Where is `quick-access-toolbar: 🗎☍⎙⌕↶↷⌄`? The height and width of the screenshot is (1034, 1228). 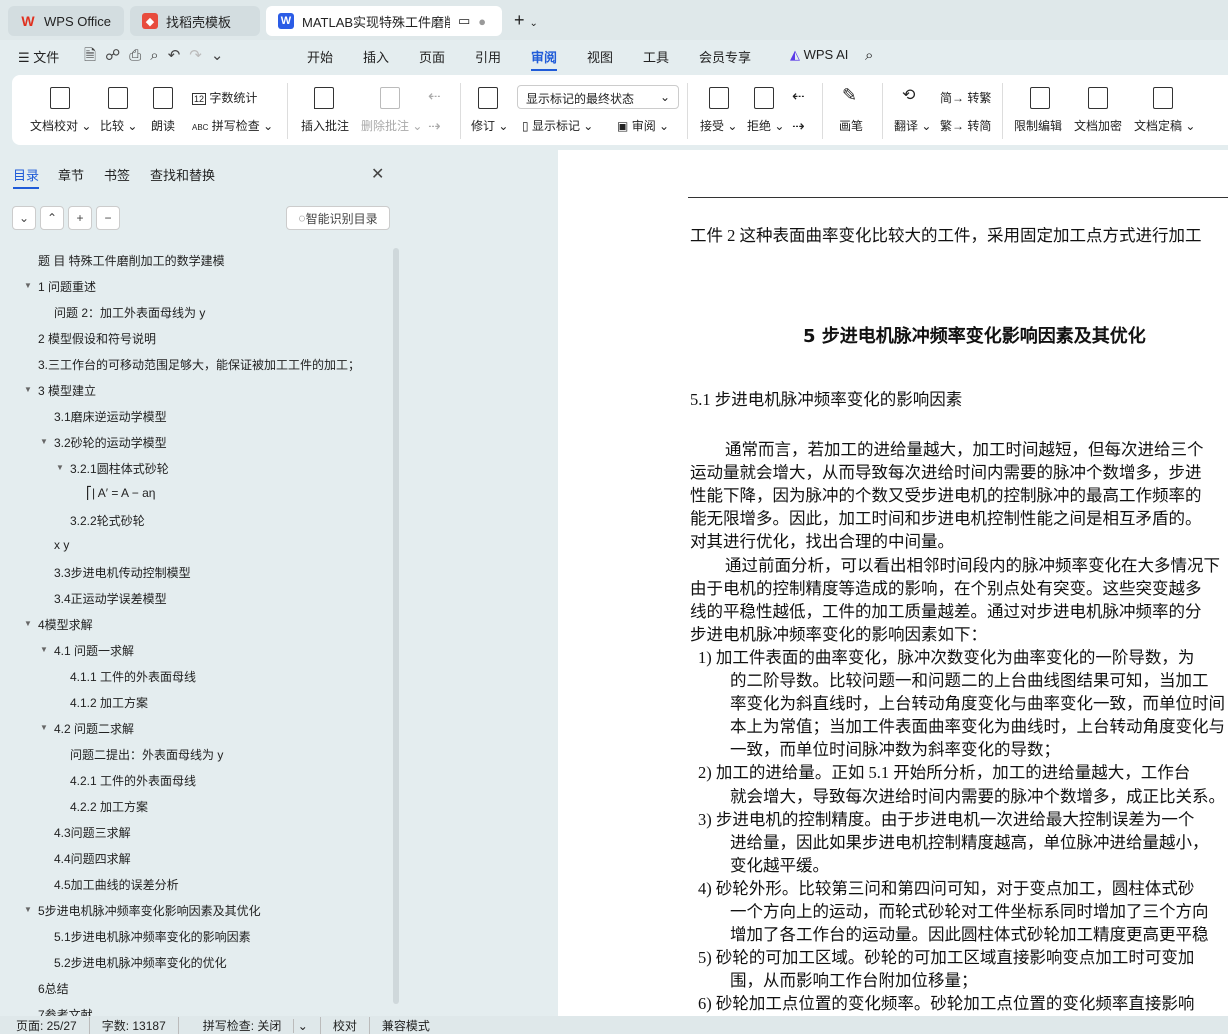
quick-access-toolbar: 🗎☍⎙⌕↶↷⌄ is located at coordinates (158, 57).